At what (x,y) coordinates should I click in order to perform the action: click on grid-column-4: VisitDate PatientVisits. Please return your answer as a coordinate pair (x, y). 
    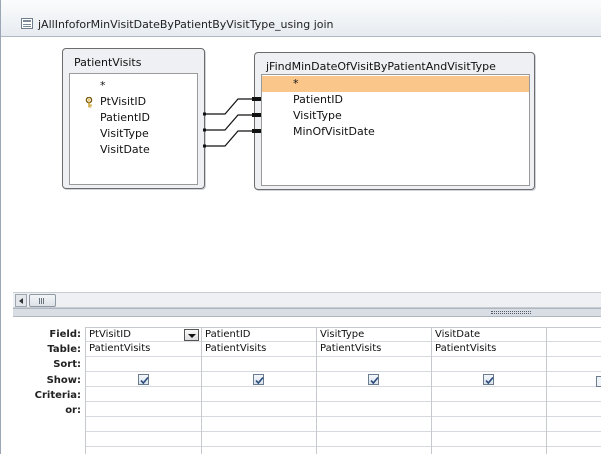
    Looking at the image, I should click on (488, 390).